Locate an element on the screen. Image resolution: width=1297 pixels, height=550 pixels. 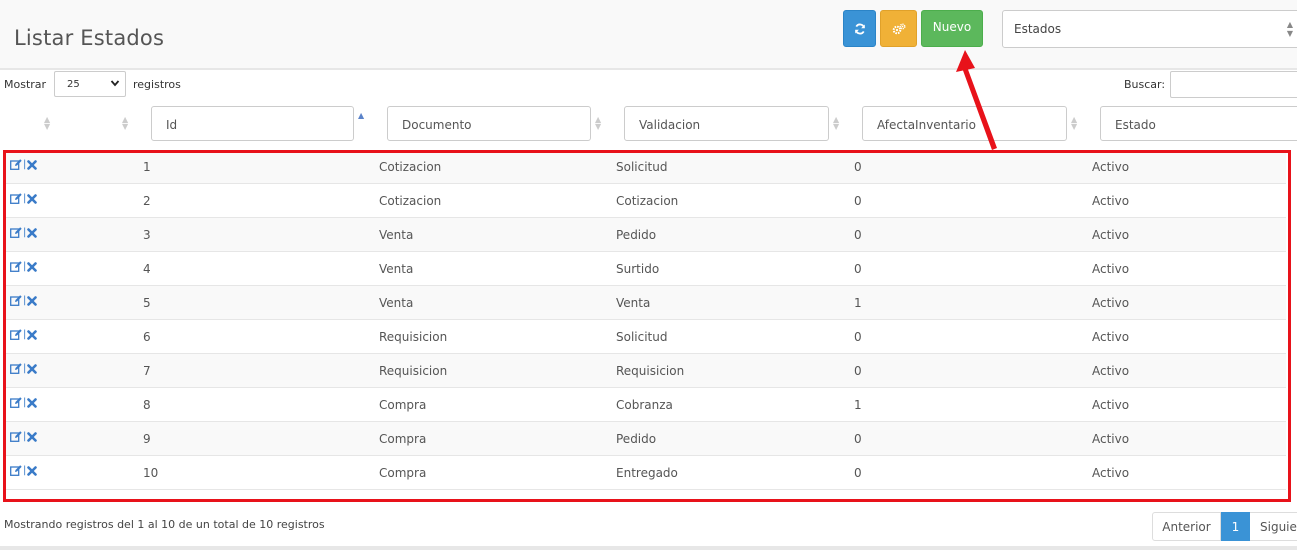
new-button: Nuevo is located at coordinates (952, 28).